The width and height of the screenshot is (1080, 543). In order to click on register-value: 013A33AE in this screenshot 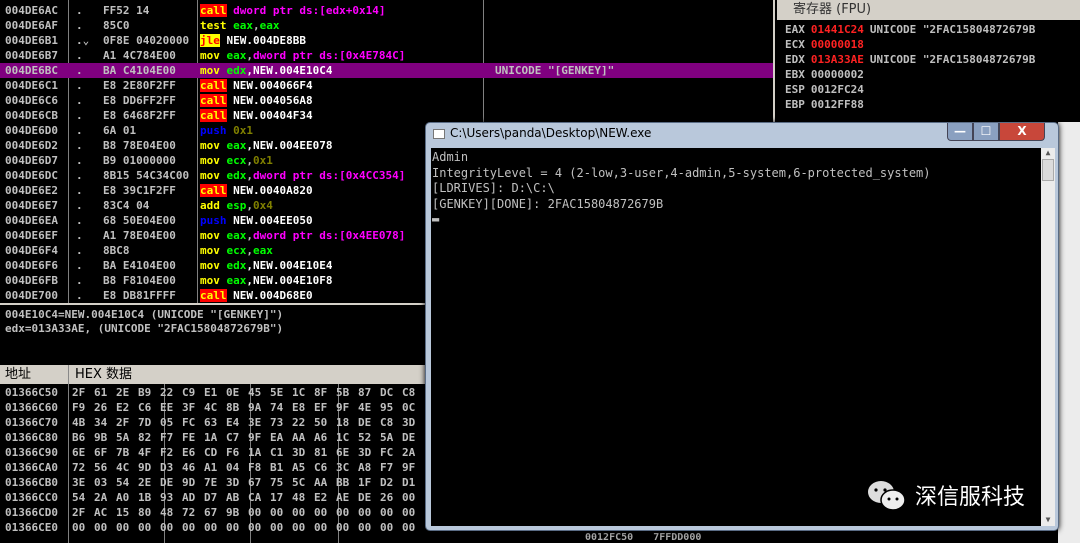, I will do `click(837, 59)`.